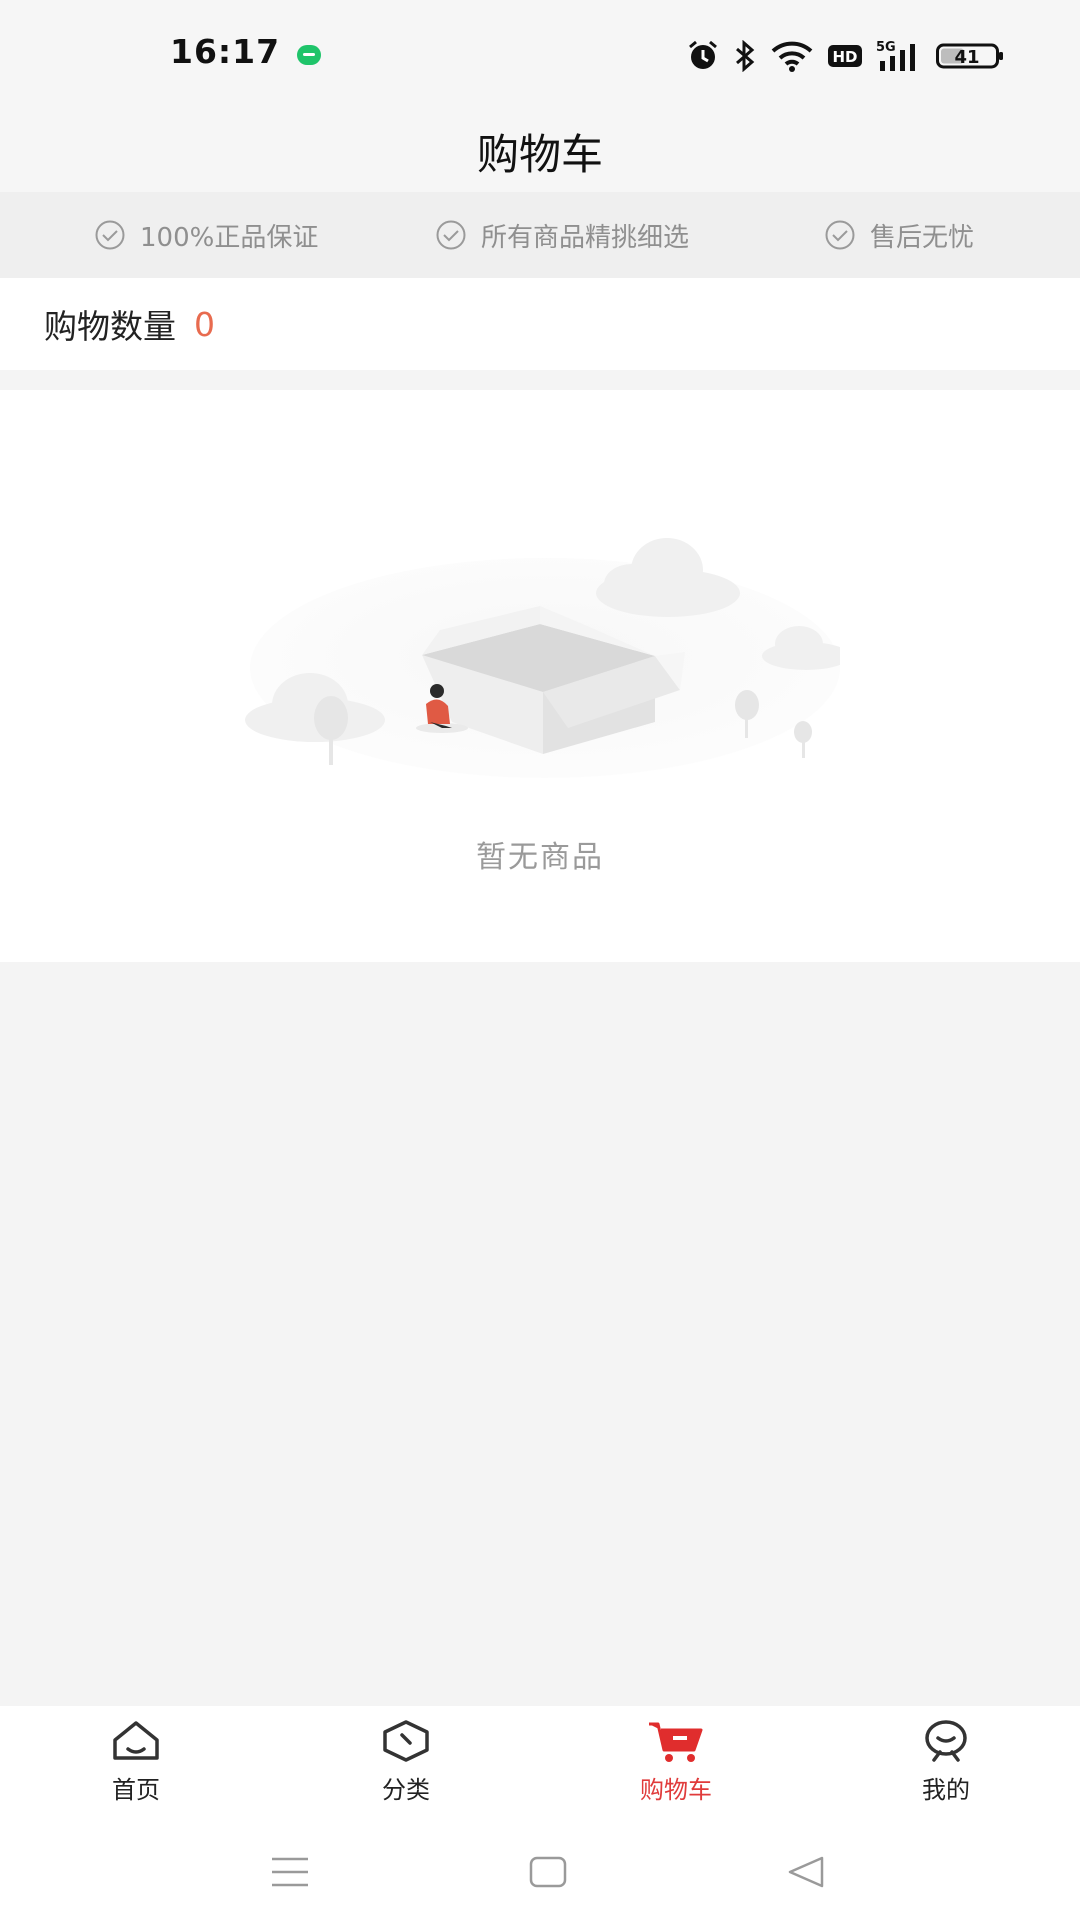 This screenshot has height=1920, width=1080. Describe the element at coordinates (703, 56) in the screenshot. I see `alarm-icon` at that location.